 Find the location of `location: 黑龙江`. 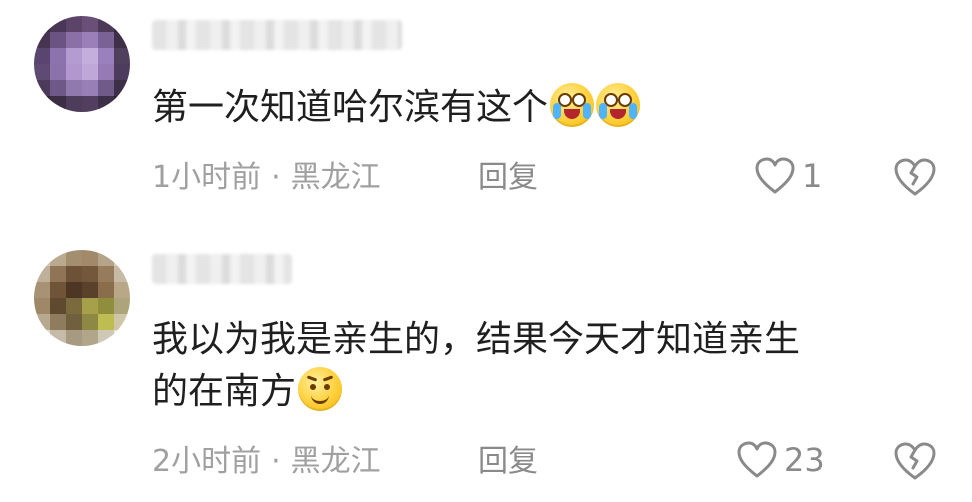

location: 黑龙江 is located at coordinates (335, 177).